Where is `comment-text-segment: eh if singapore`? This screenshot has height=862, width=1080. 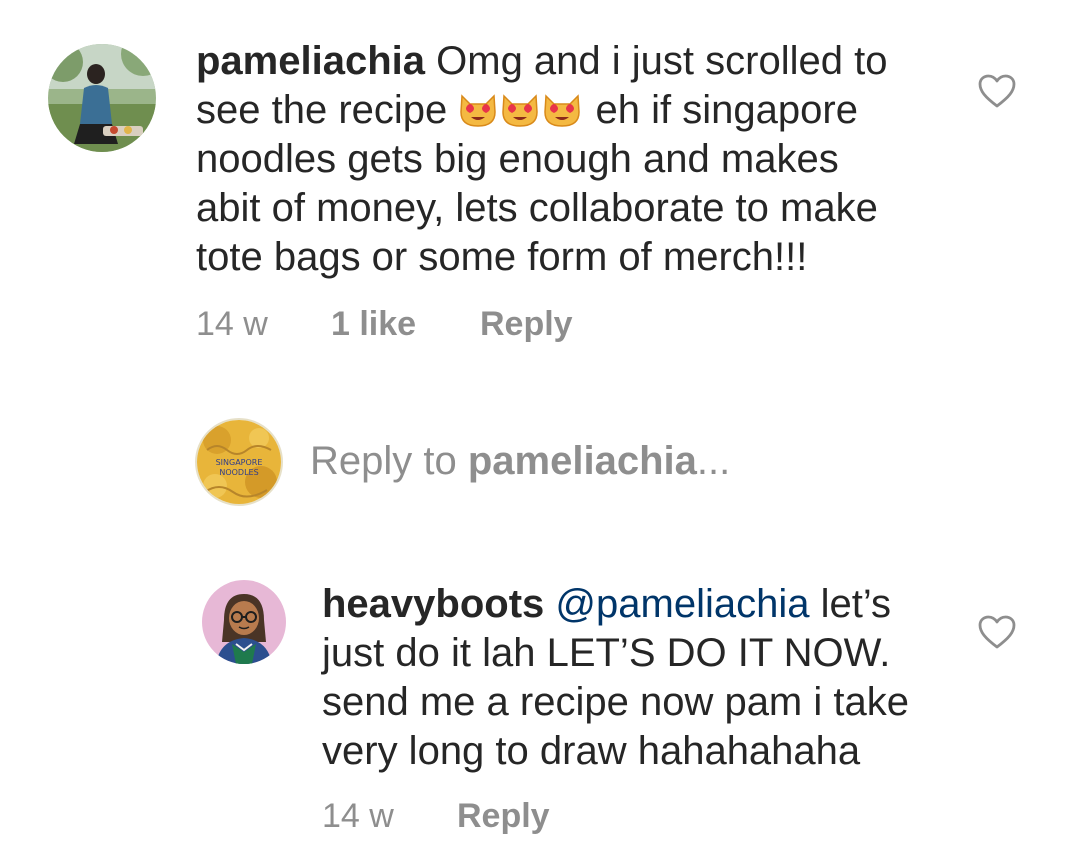 comment-text-segment: eh if singapore is located at coordinates (726, 110).